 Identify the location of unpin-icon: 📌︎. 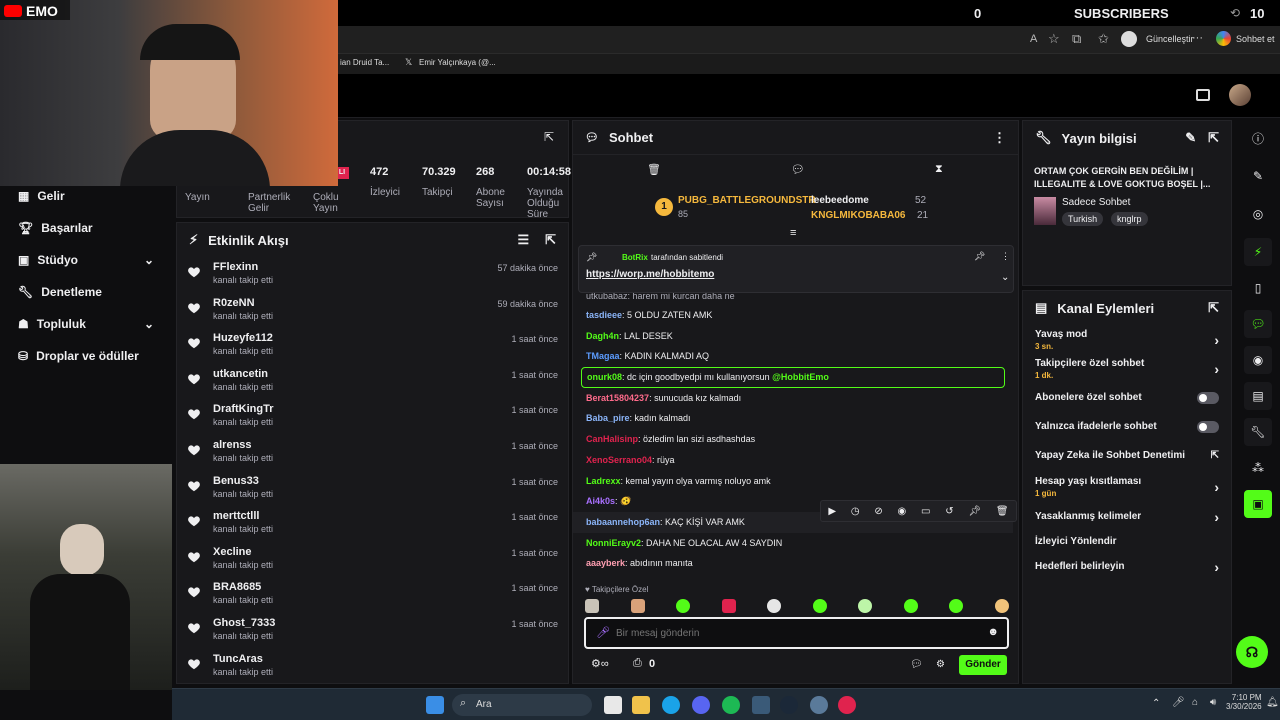
(979, 256).